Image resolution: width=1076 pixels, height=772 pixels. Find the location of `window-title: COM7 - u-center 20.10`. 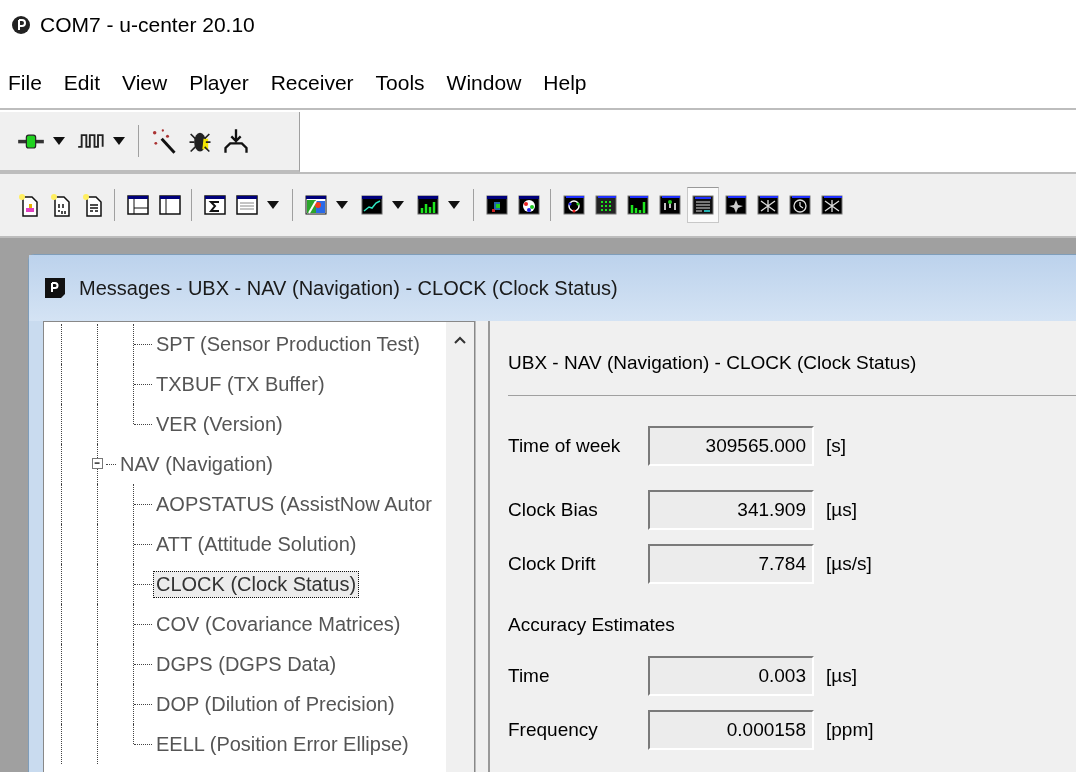

window-title: COM7 - u-center 20.10 is located at coordinates (147, 25).